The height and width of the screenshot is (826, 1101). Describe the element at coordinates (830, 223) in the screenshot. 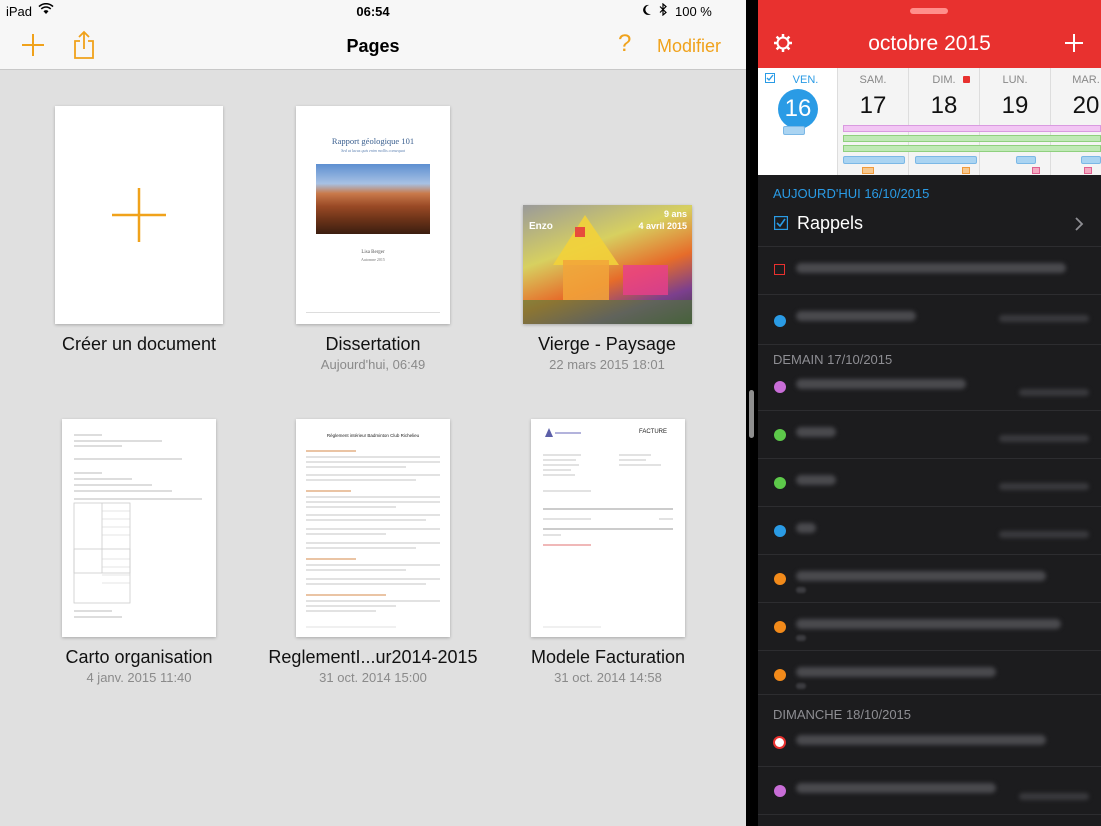

I see `reminders-label: Rappels` at that location.